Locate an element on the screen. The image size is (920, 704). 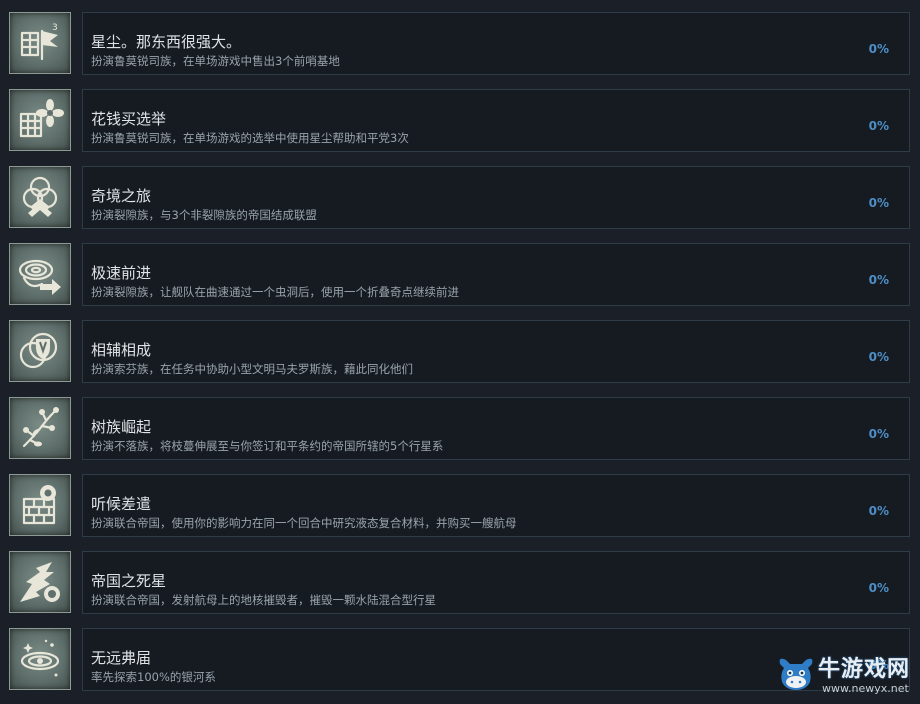
achievement-panel: 星尘。那东西很强大。 扮演鲁莫锐司族，在单场游戏中售出3个前哨基地 0% is located at coordinates (496, 43).